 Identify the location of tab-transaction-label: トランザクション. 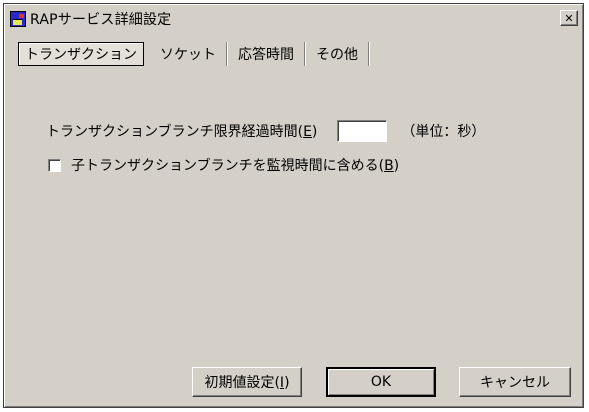
(81, 55).